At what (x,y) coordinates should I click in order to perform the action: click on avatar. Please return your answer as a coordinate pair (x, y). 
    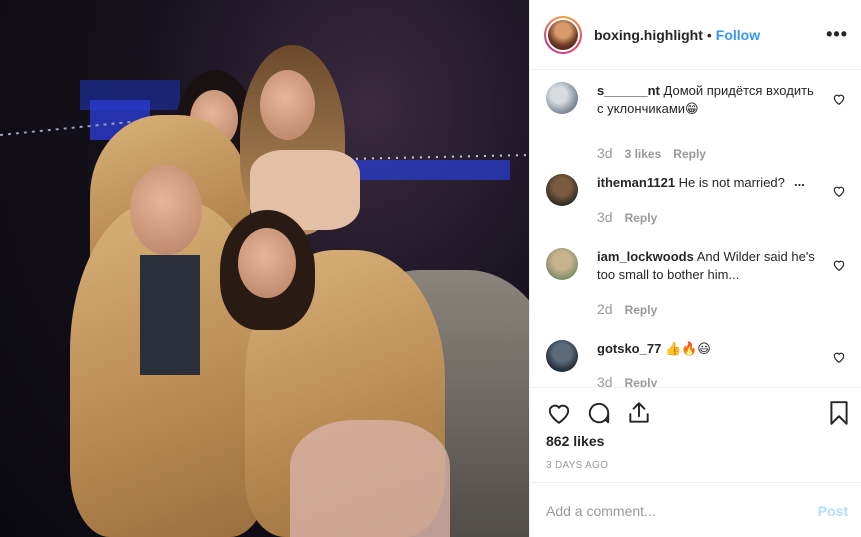
    Looking at the image, I should click on (563, 34).